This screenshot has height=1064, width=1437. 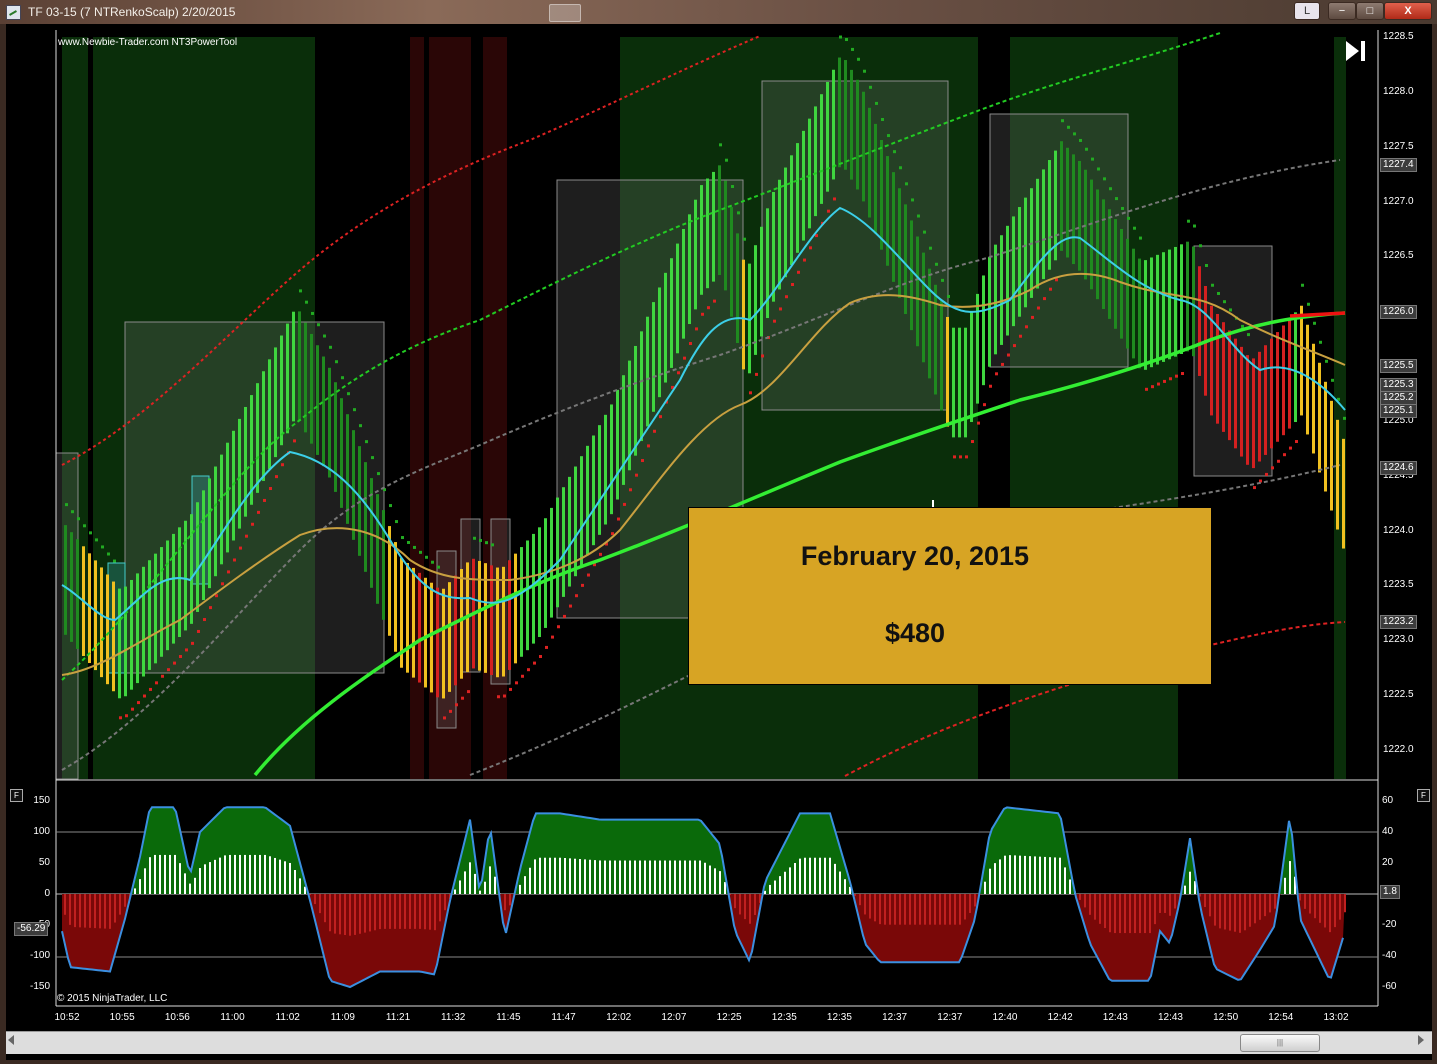 I want to click on time-axis-label: 12:43, so click(x=1115, y=1017).